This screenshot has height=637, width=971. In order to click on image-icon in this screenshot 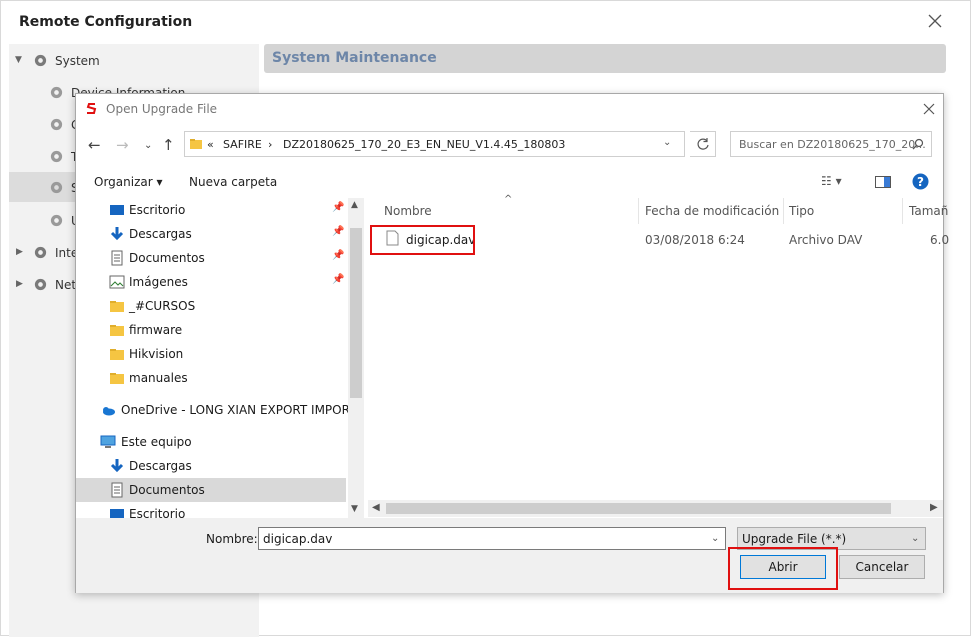, I will do `click(117, 282)`.